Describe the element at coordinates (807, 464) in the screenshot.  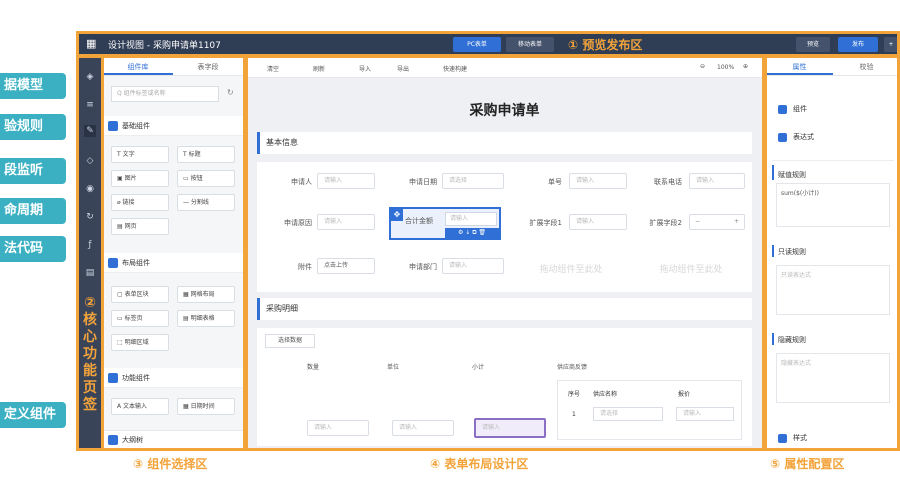
I see `region-label-properties: ⑤ 属性配置区` at that location.